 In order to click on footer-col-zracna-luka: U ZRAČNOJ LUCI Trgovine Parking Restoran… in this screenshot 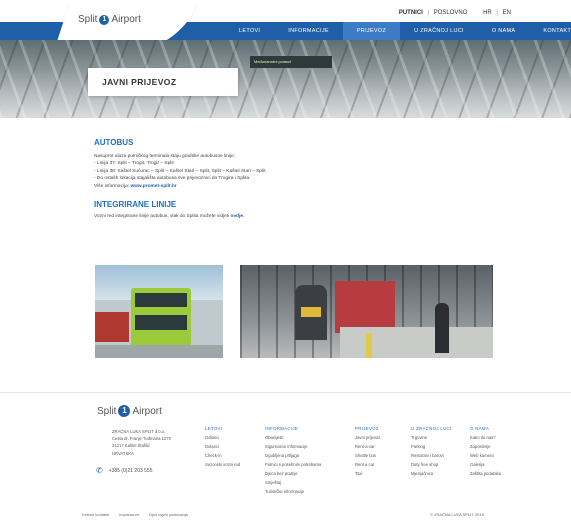, I will do `click(431, 451)`.